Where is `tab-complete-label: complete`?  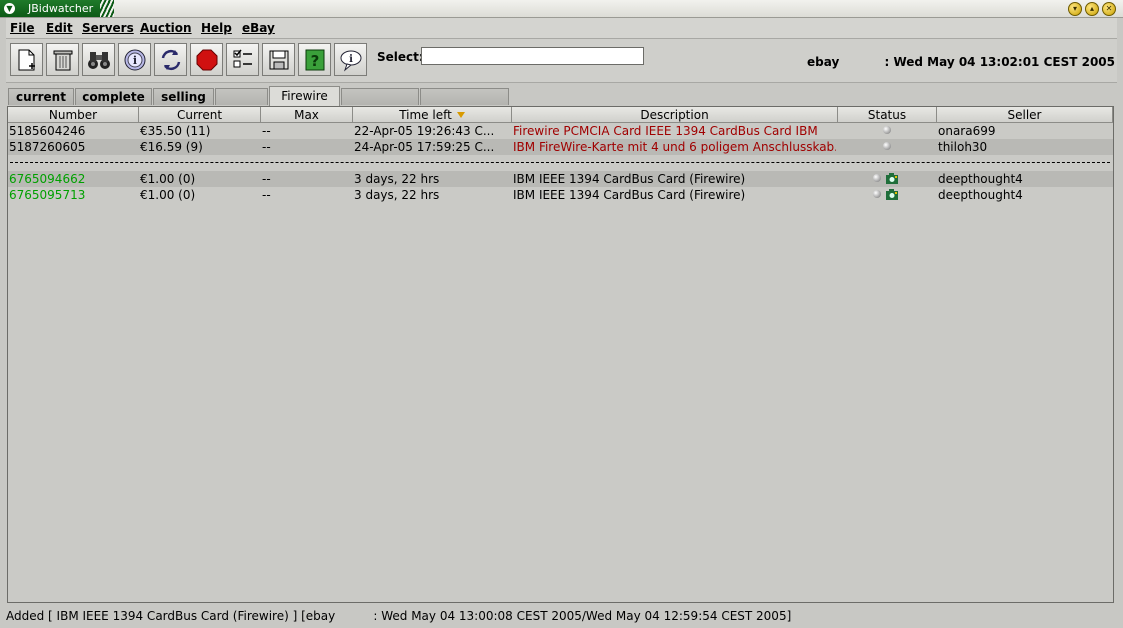 tab-complete-label: complete is located at coordinates (113, 97).